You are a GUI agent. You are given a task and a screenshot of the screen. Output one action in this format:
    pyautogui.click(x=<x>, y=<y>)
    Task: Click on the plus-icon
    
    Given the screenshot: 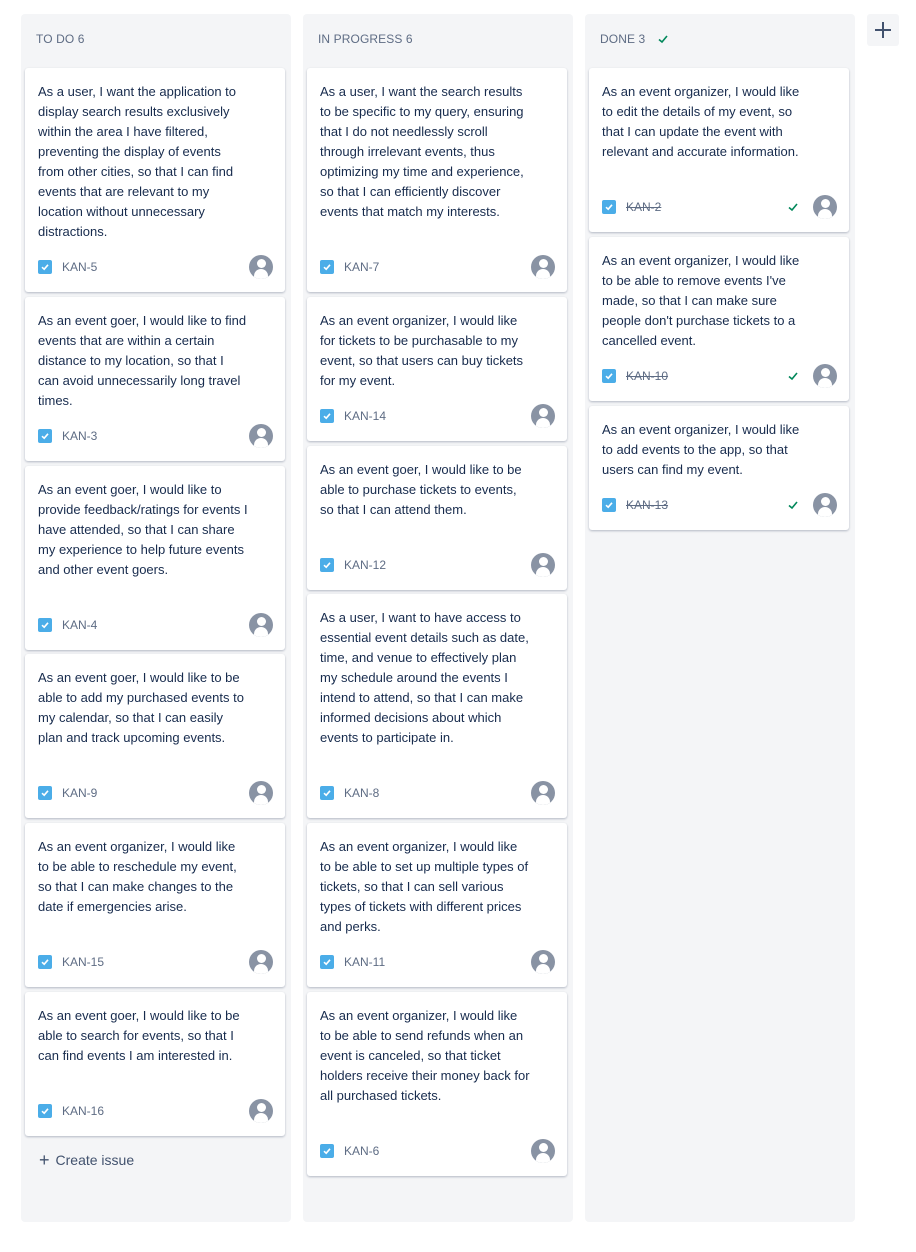 What is the action you would take?
    pyautogui.click(x=883, y=30)
    